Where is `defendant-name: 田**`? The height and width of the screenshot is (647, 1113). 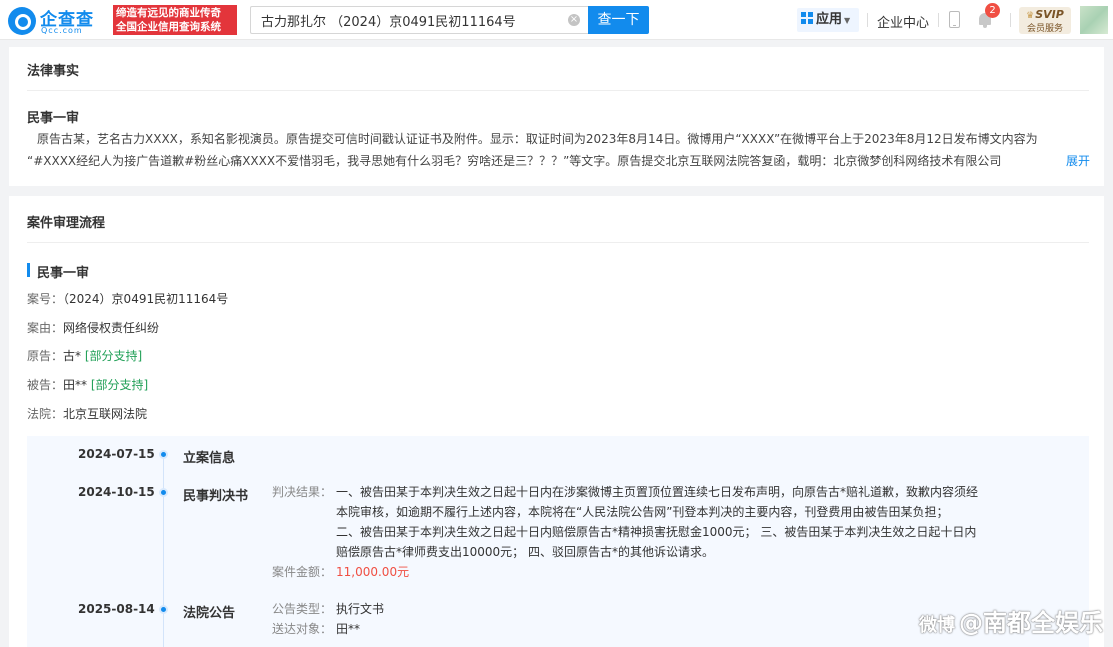
defendant-name: 田** is located at coordinates (75, 385).